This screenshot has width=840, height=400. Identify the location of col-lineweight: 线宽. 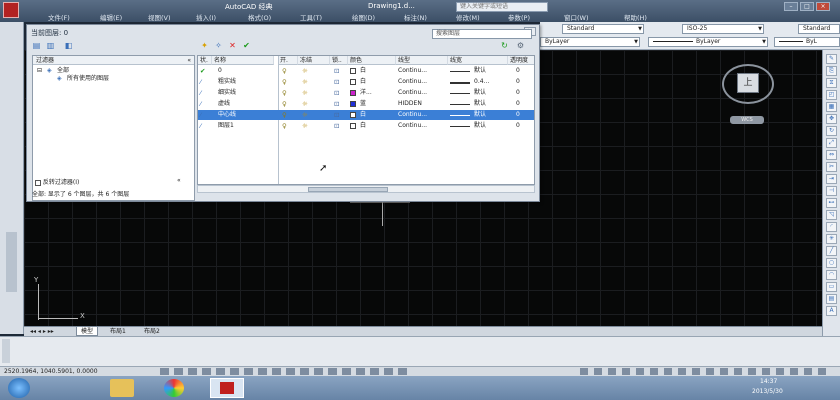
(478, 60).